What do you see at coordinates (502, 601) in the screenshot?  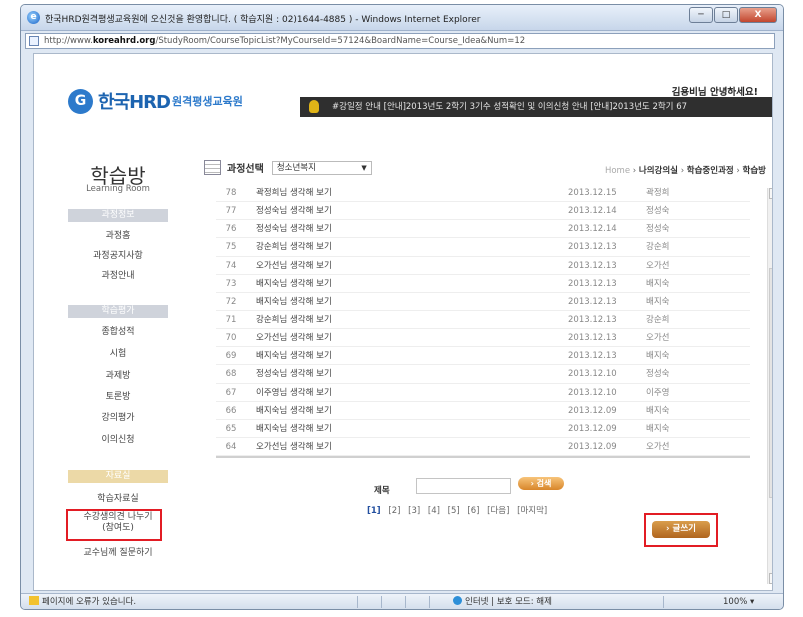 I see `security-zone: 인터넷 | 보호 모드: 해제` at bounding box center [502, 601].